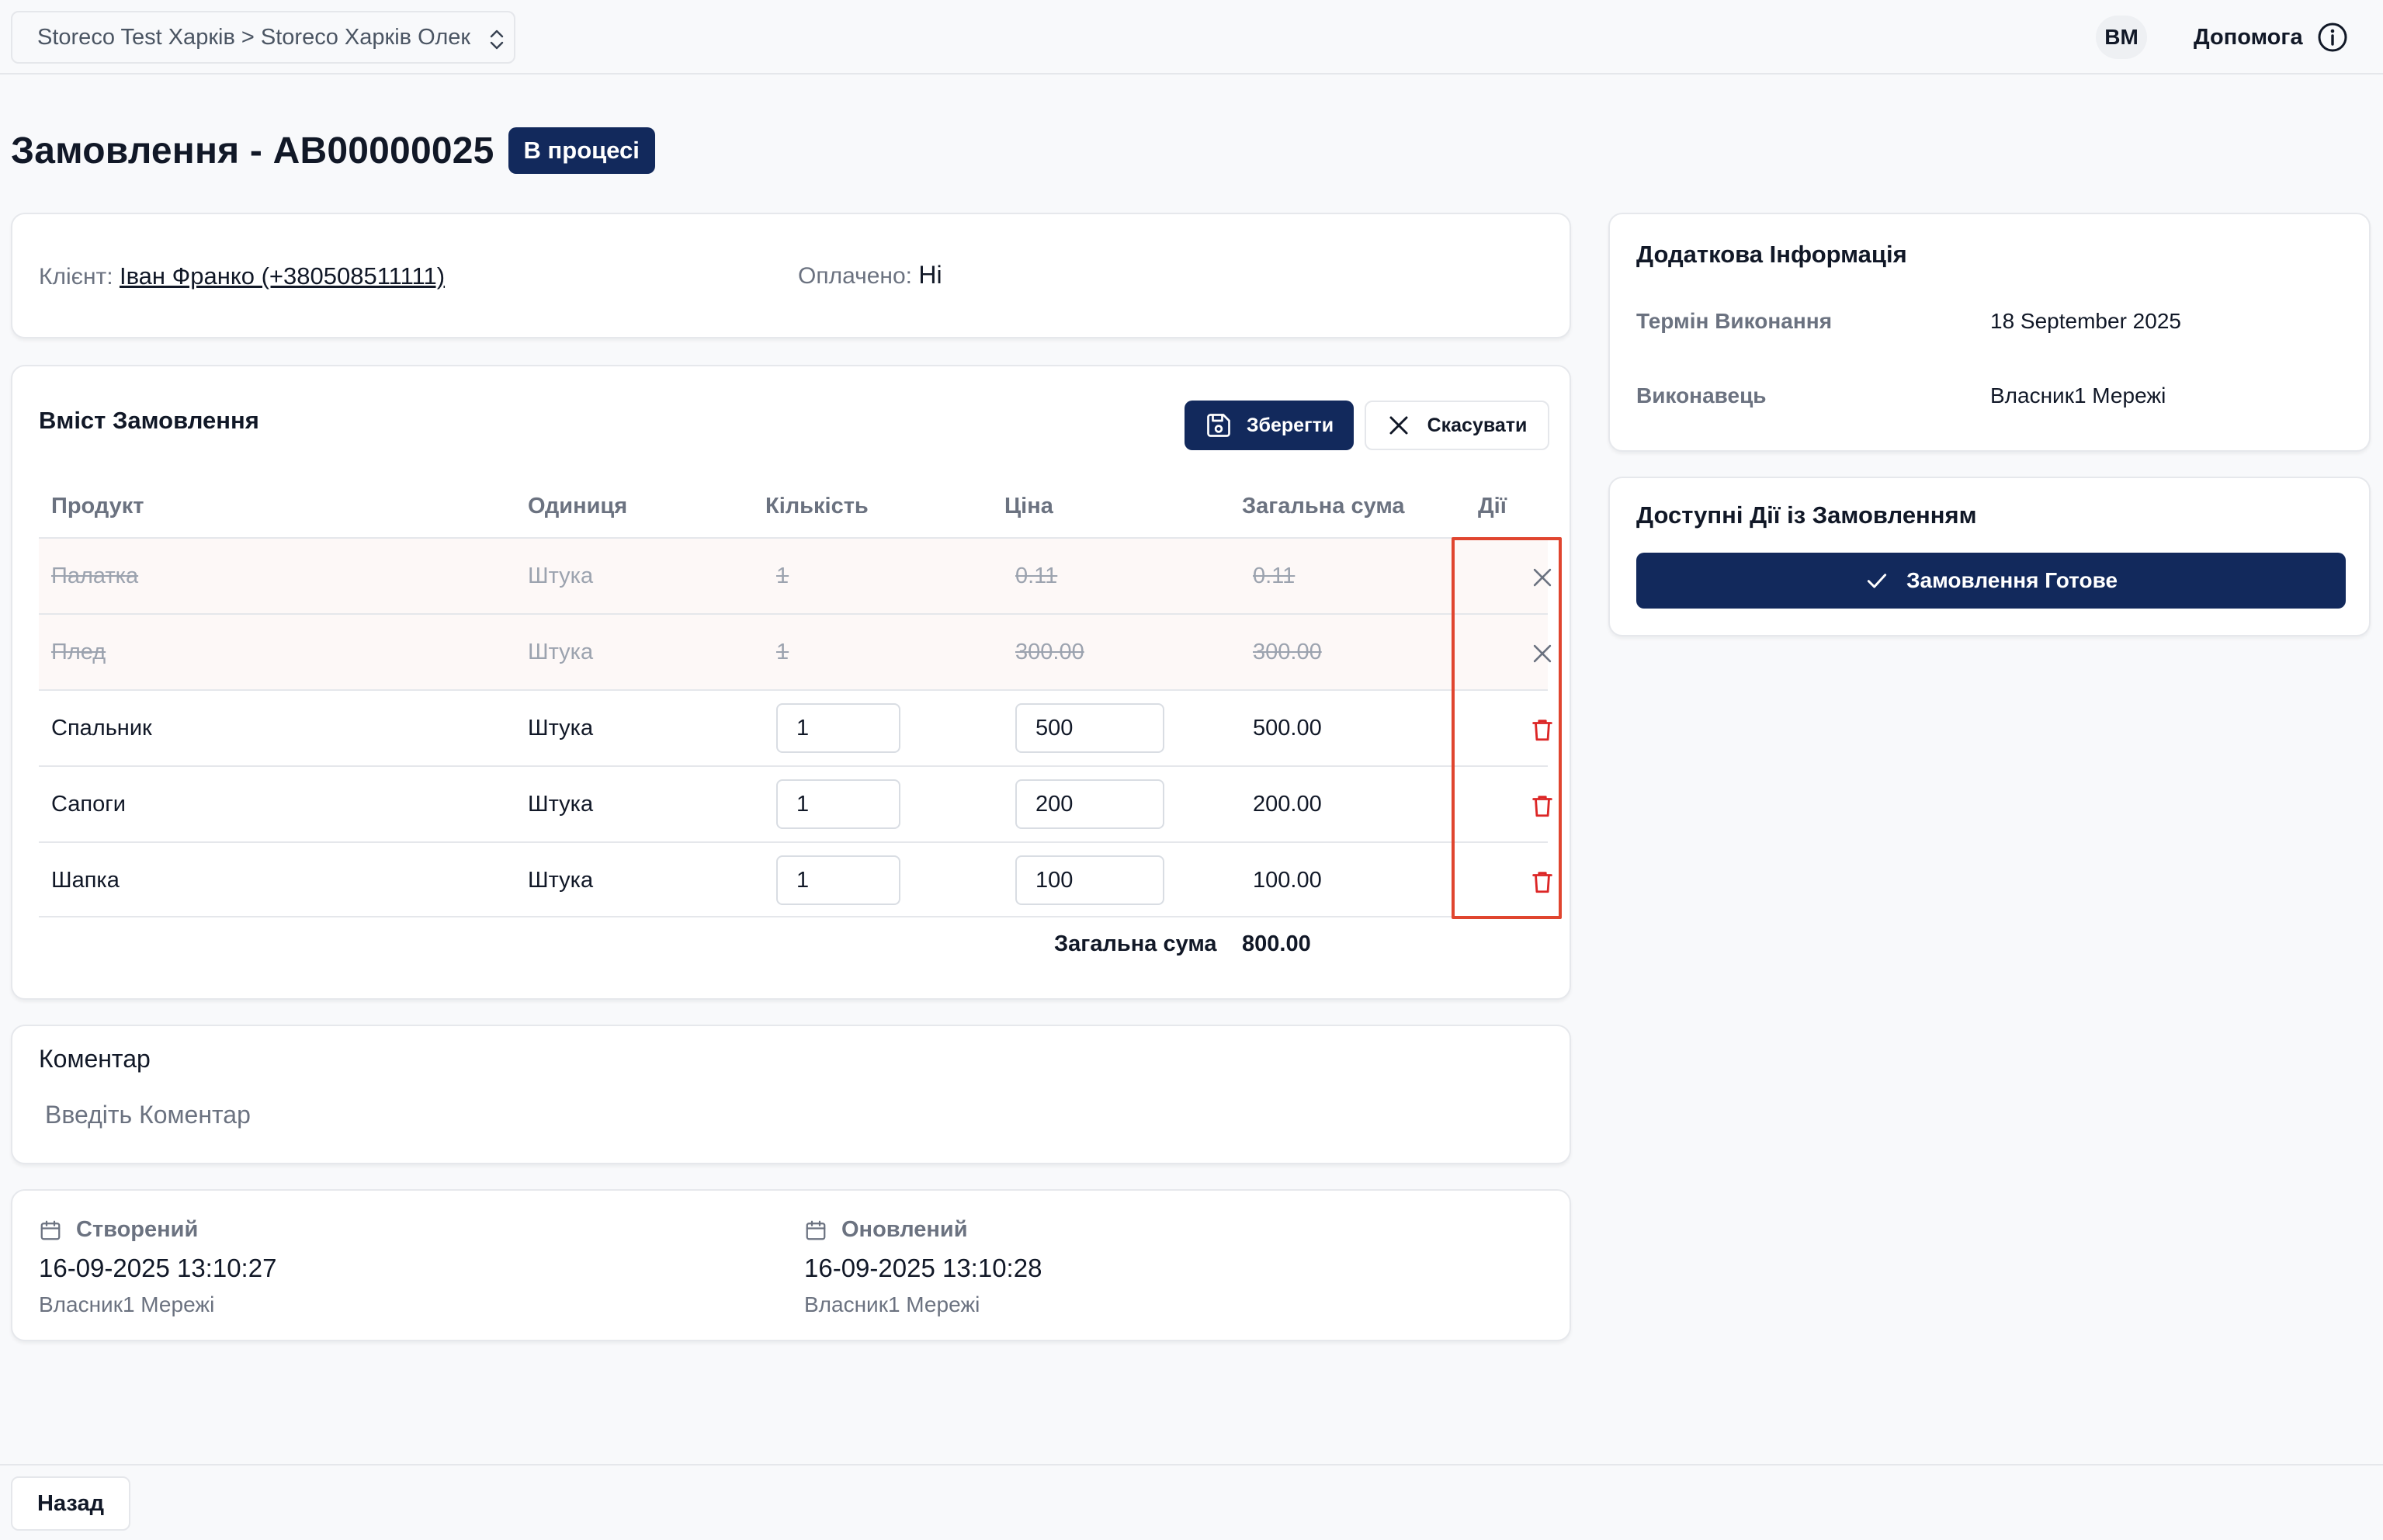 This screenshot has width=2383, height=1540. Describe the element at coordinates (89, 804) in the screenshot. I see `product-name: Сапоги` at that location.